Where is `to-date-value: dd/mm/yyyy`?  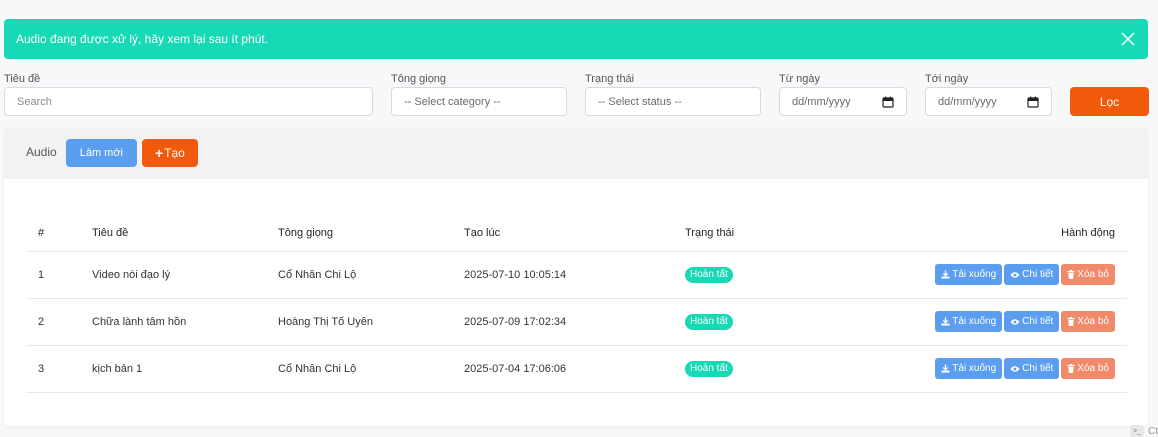
to-date-value: dd/mm/yyyy is located at coordinates (967, 101).